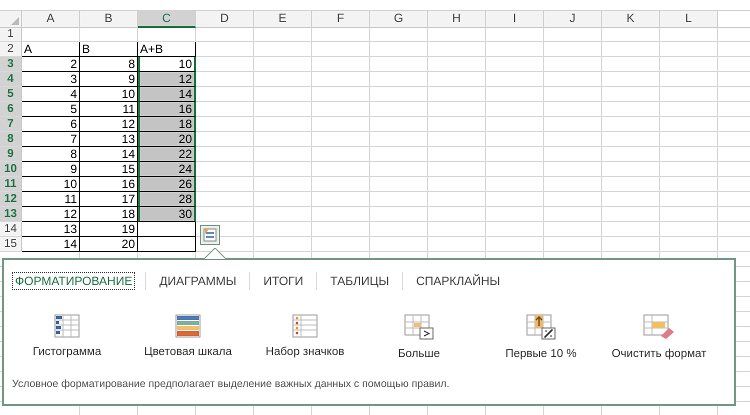 This screenshot has width=750, height=415. I want to click on column-header: B, so click(109, 19).